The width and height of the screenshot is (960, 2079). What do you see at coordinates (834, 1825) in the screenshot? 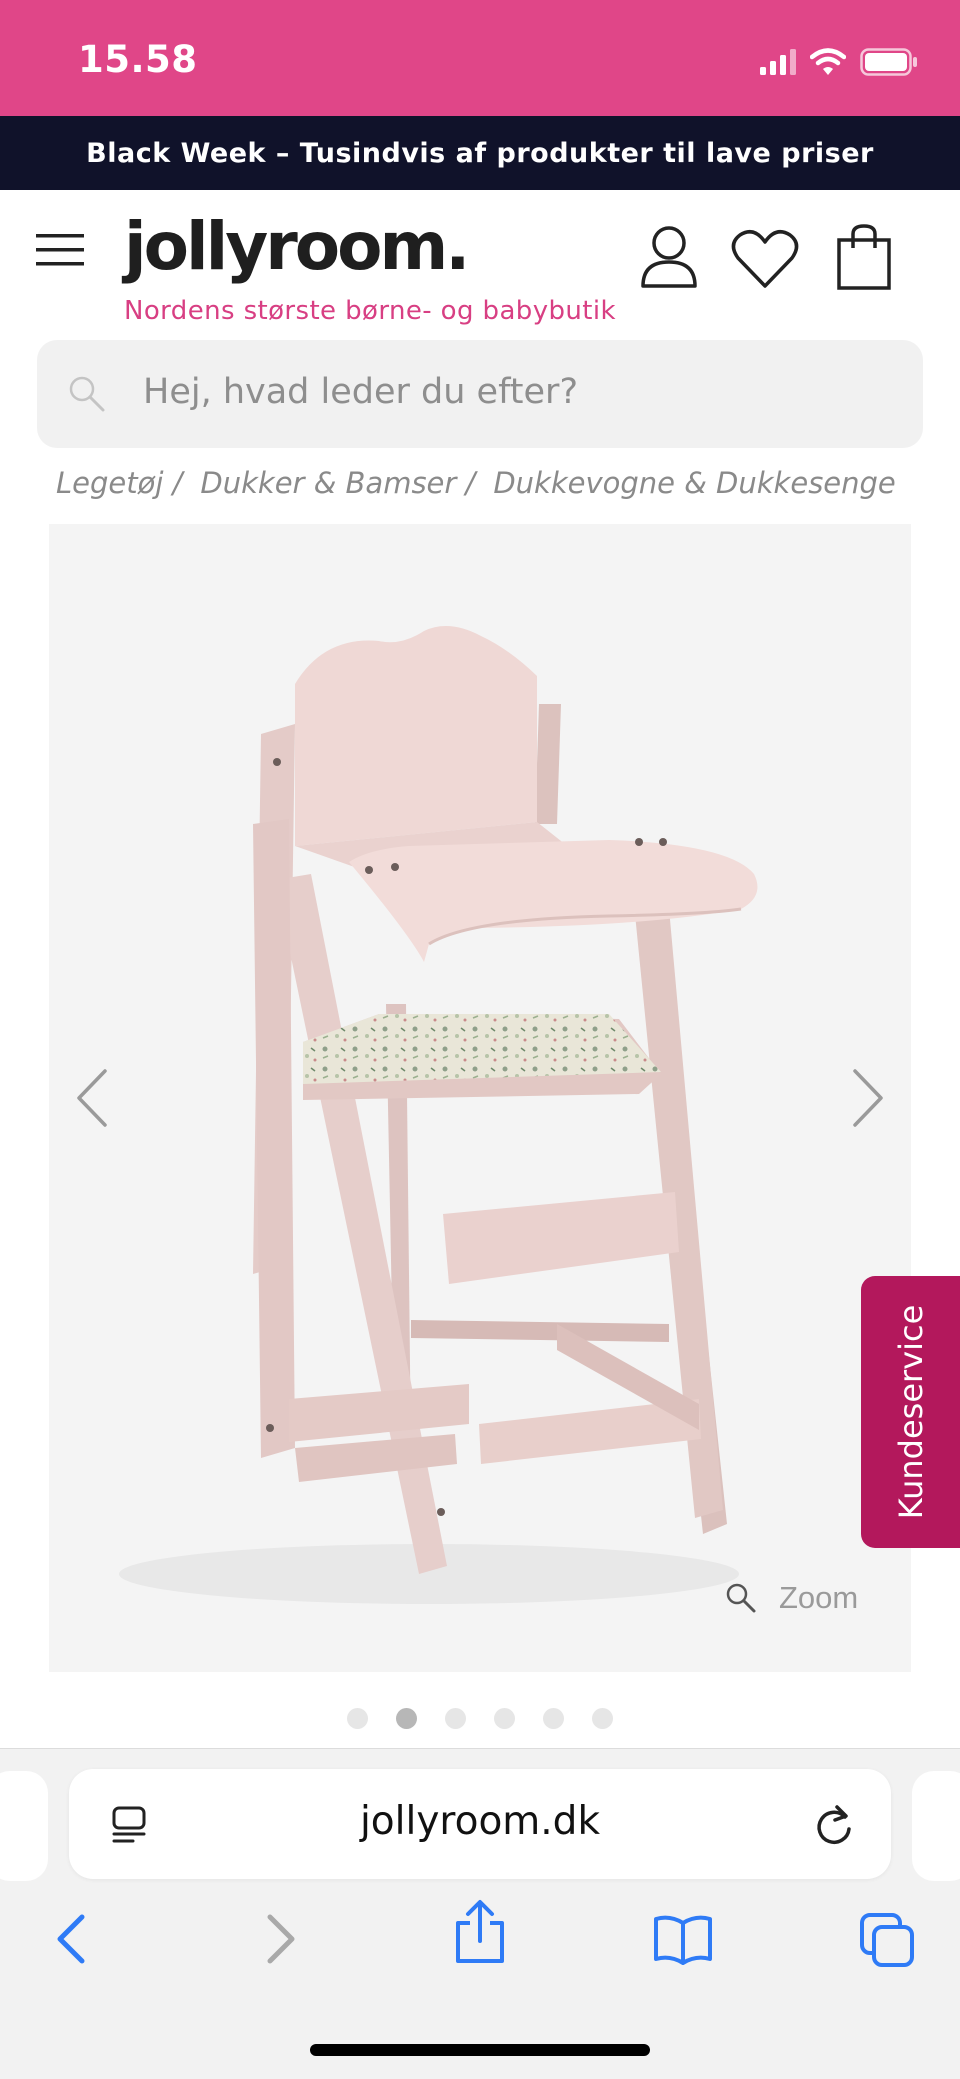
I see `reload-icon` at bounding box center [834, 1825].